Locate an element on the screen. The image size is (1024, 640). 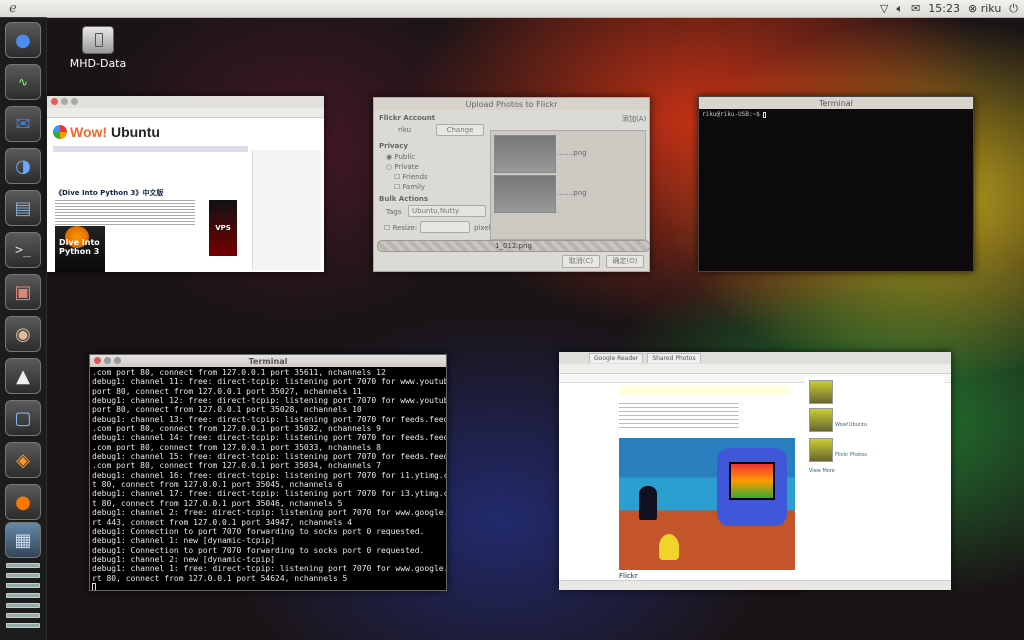
system-monitor-launcher-icon: ∿ is located at coordinates (23, 82).